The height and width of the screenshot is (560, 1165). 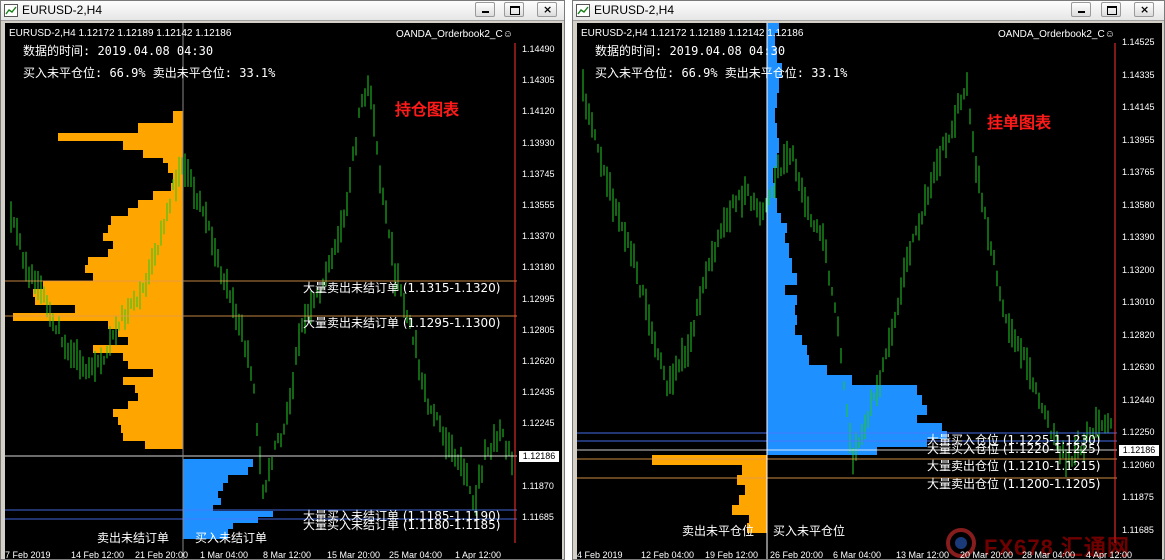 What do you see at coordinates (427, 109) in the screenshot?
I see `chart-name-label: 持仓图表` at bounding box center [427, 109].